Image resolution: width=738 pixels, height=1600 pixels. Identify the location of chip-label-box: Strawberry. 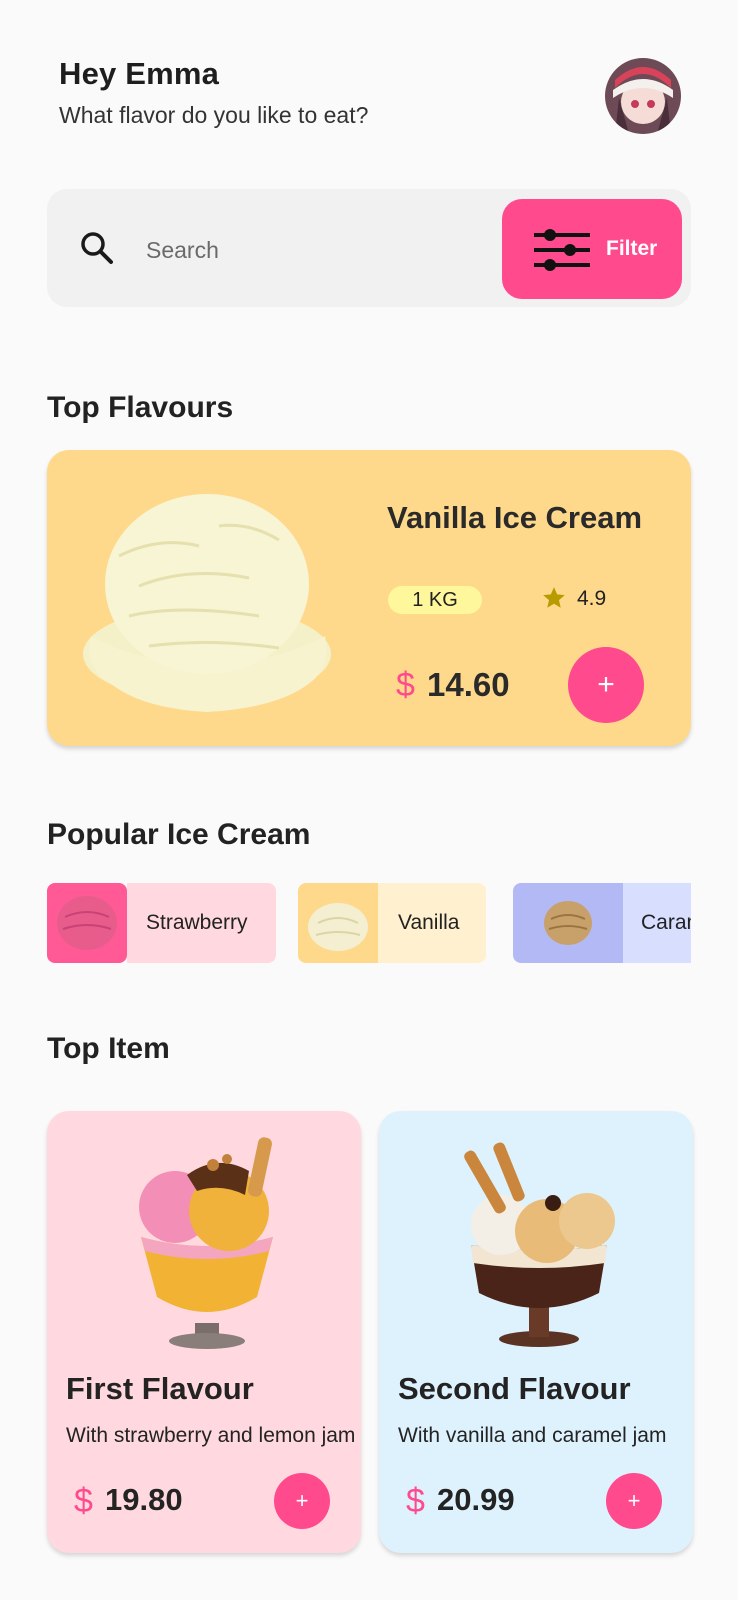
(201, 923).